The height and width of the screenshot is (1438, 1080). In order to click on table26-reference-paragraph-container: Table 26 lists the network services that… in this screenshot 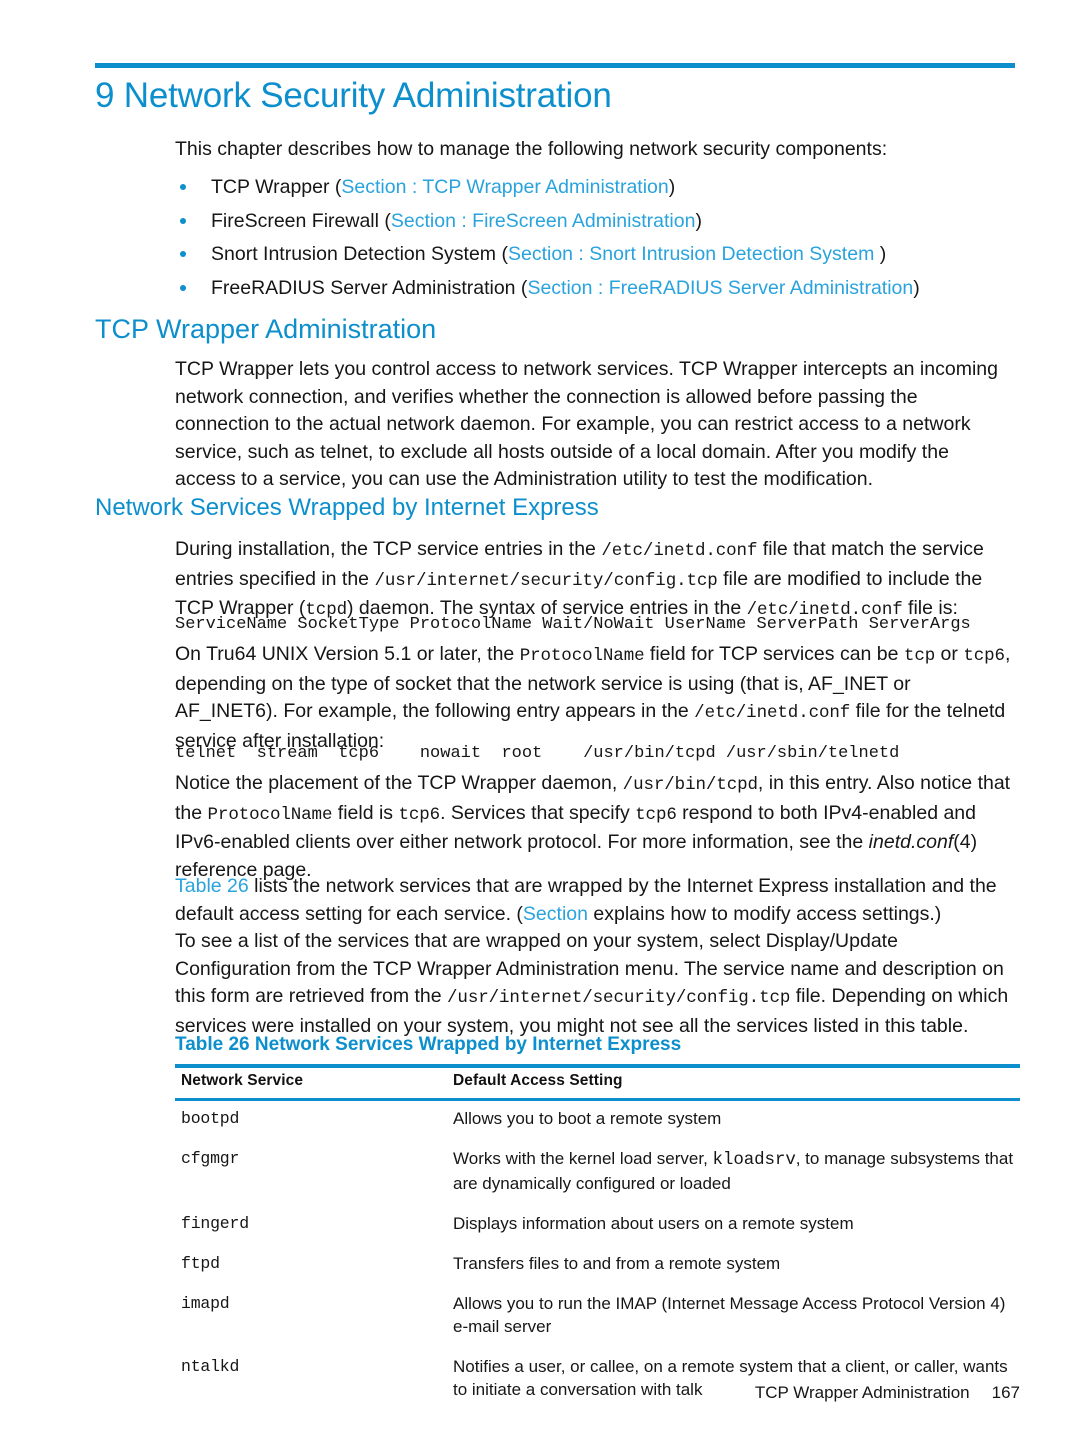, I will do `click(595, 900)`.